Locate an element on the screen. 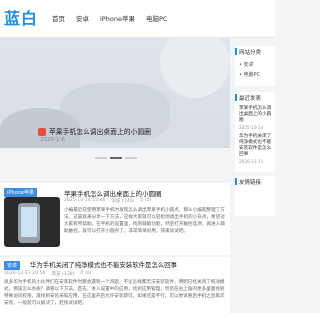 This screenshot has height=313, width=320. banner-decor is located at coordinates (195, 68).